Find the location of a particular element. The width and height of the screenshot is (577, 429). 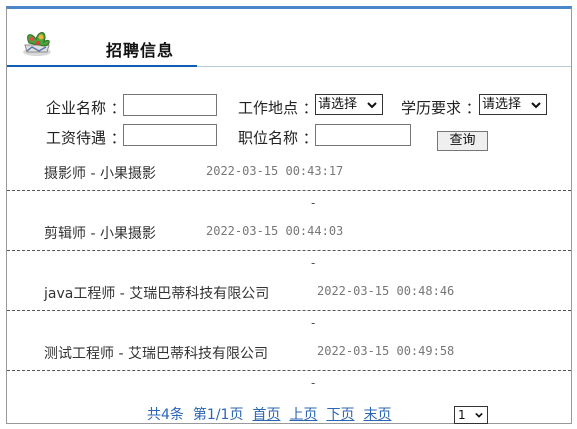

pagination-total: 共4条 is located at coordinates (165, 415).